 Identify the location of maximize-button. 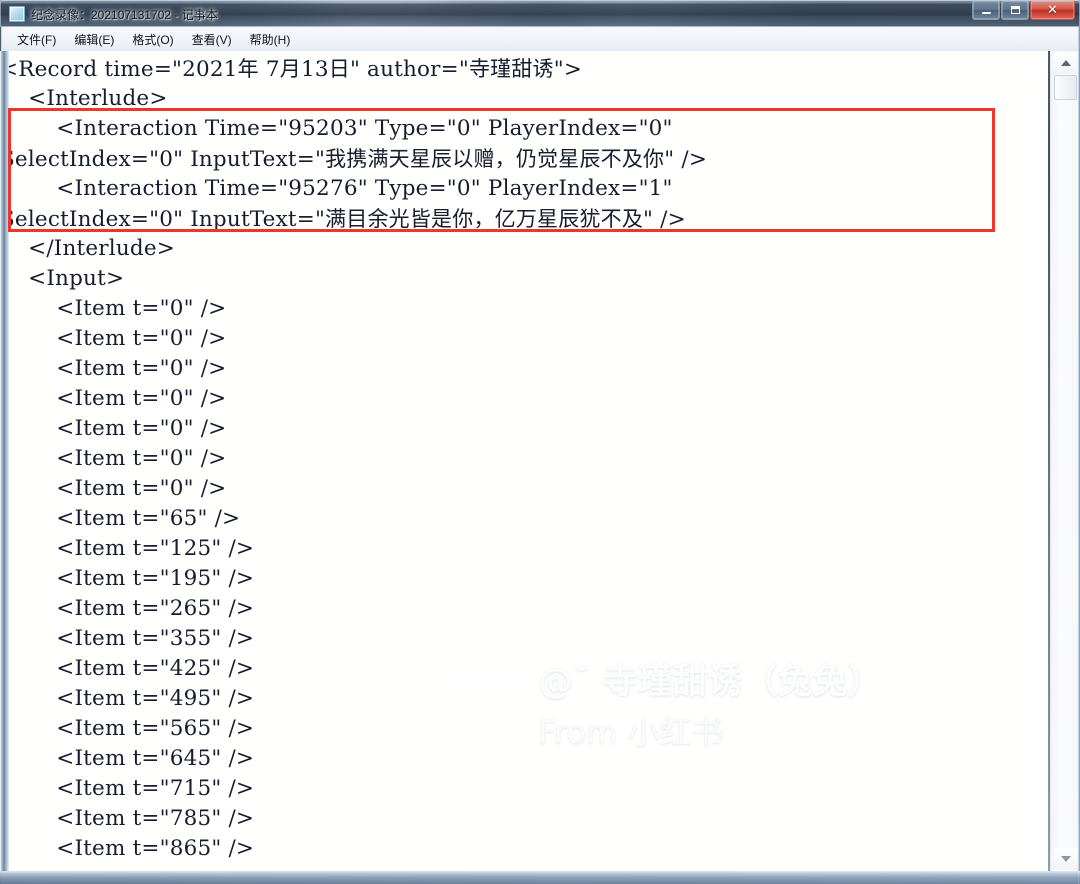
(1015, 10).